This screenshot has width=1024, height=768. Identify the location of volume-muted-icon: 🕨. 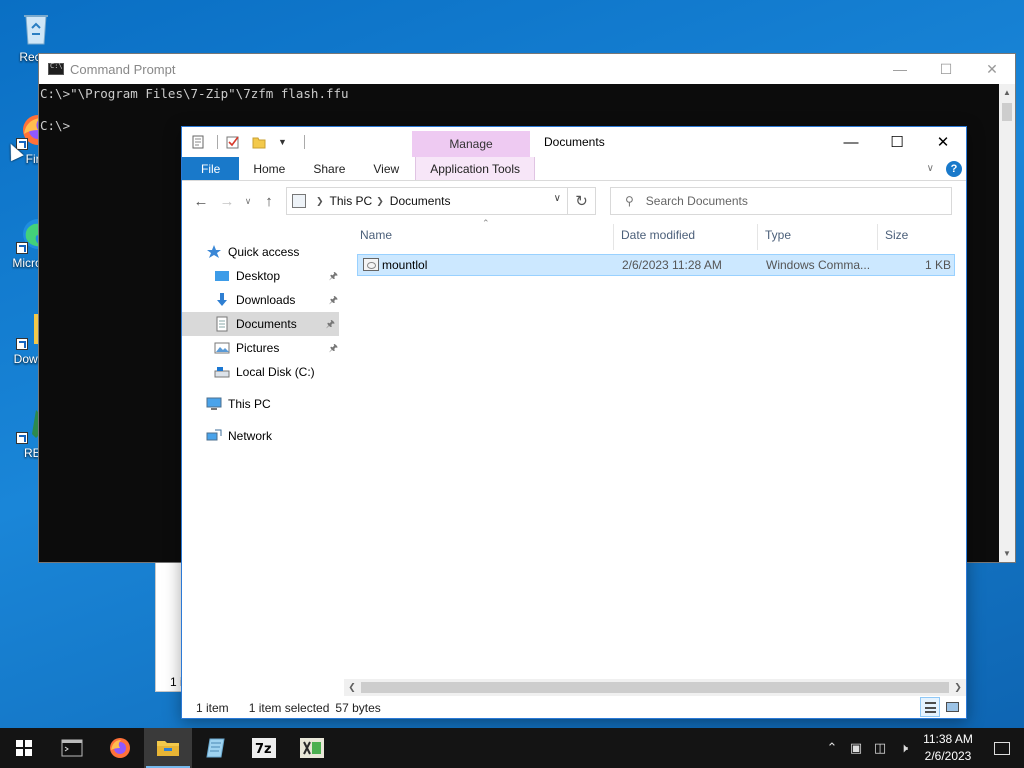
(904, 748).